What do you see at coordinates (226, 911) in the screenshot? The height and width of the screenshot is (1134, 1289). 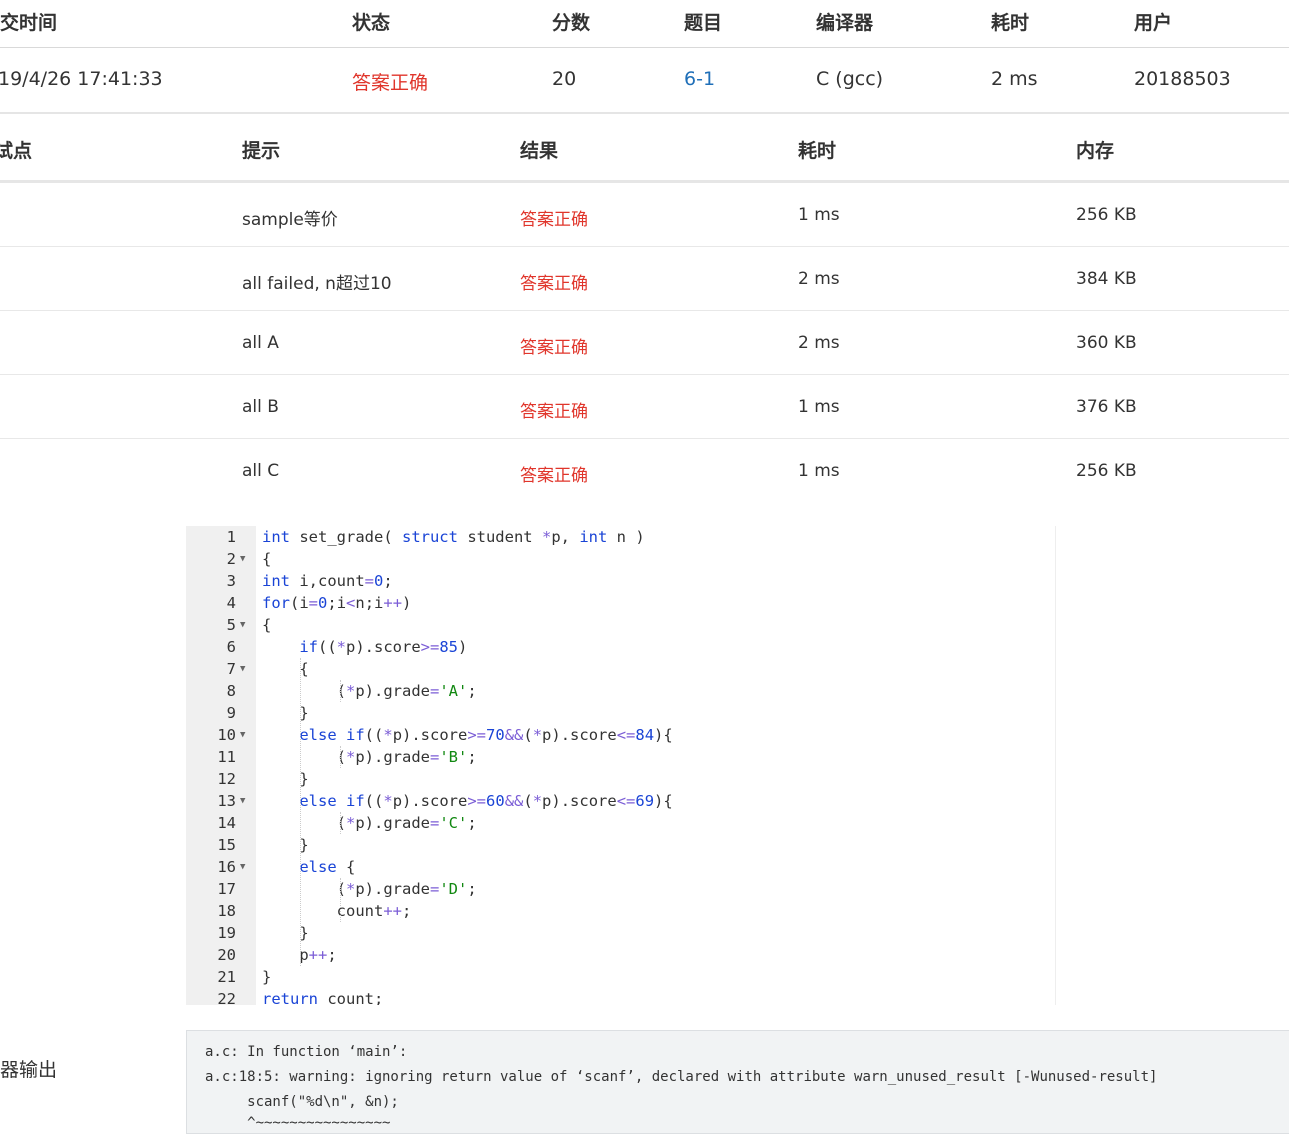 I see `line-number: 18` at bounding box center [226, 911].